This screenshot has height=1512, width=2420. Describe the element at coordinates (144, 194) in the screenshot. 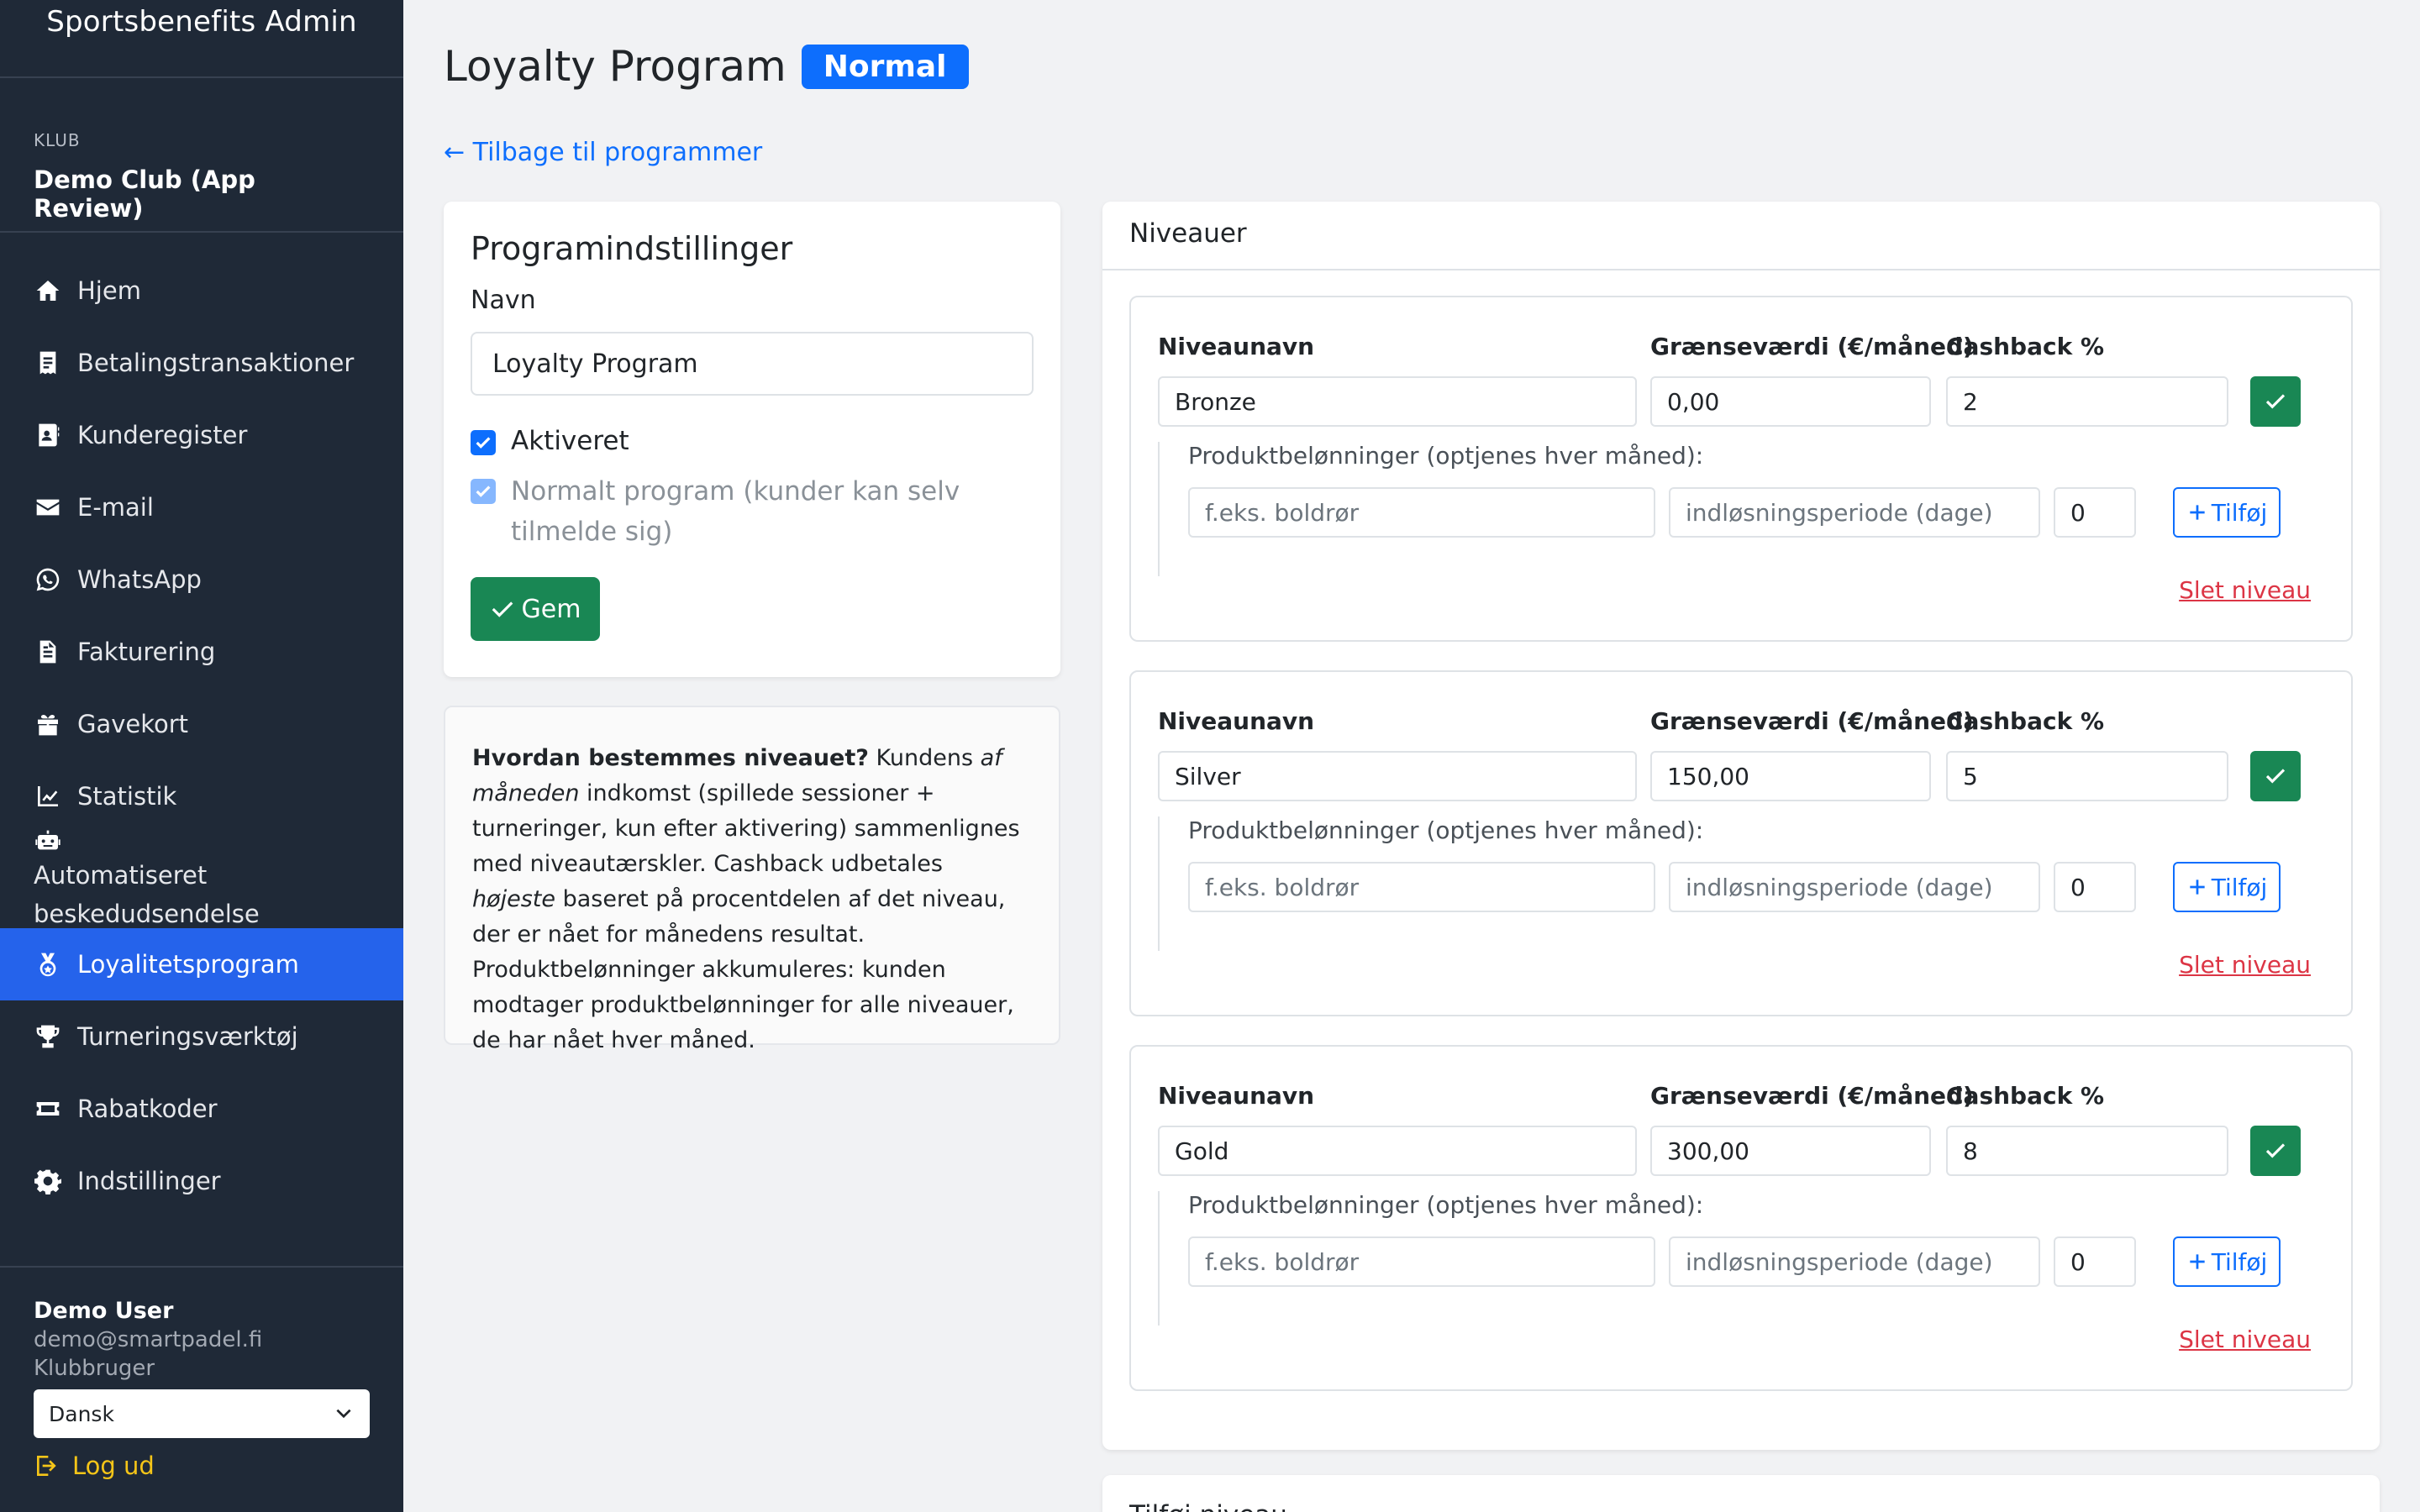

I see `club-name: Demo Club (App Review)` at that location.